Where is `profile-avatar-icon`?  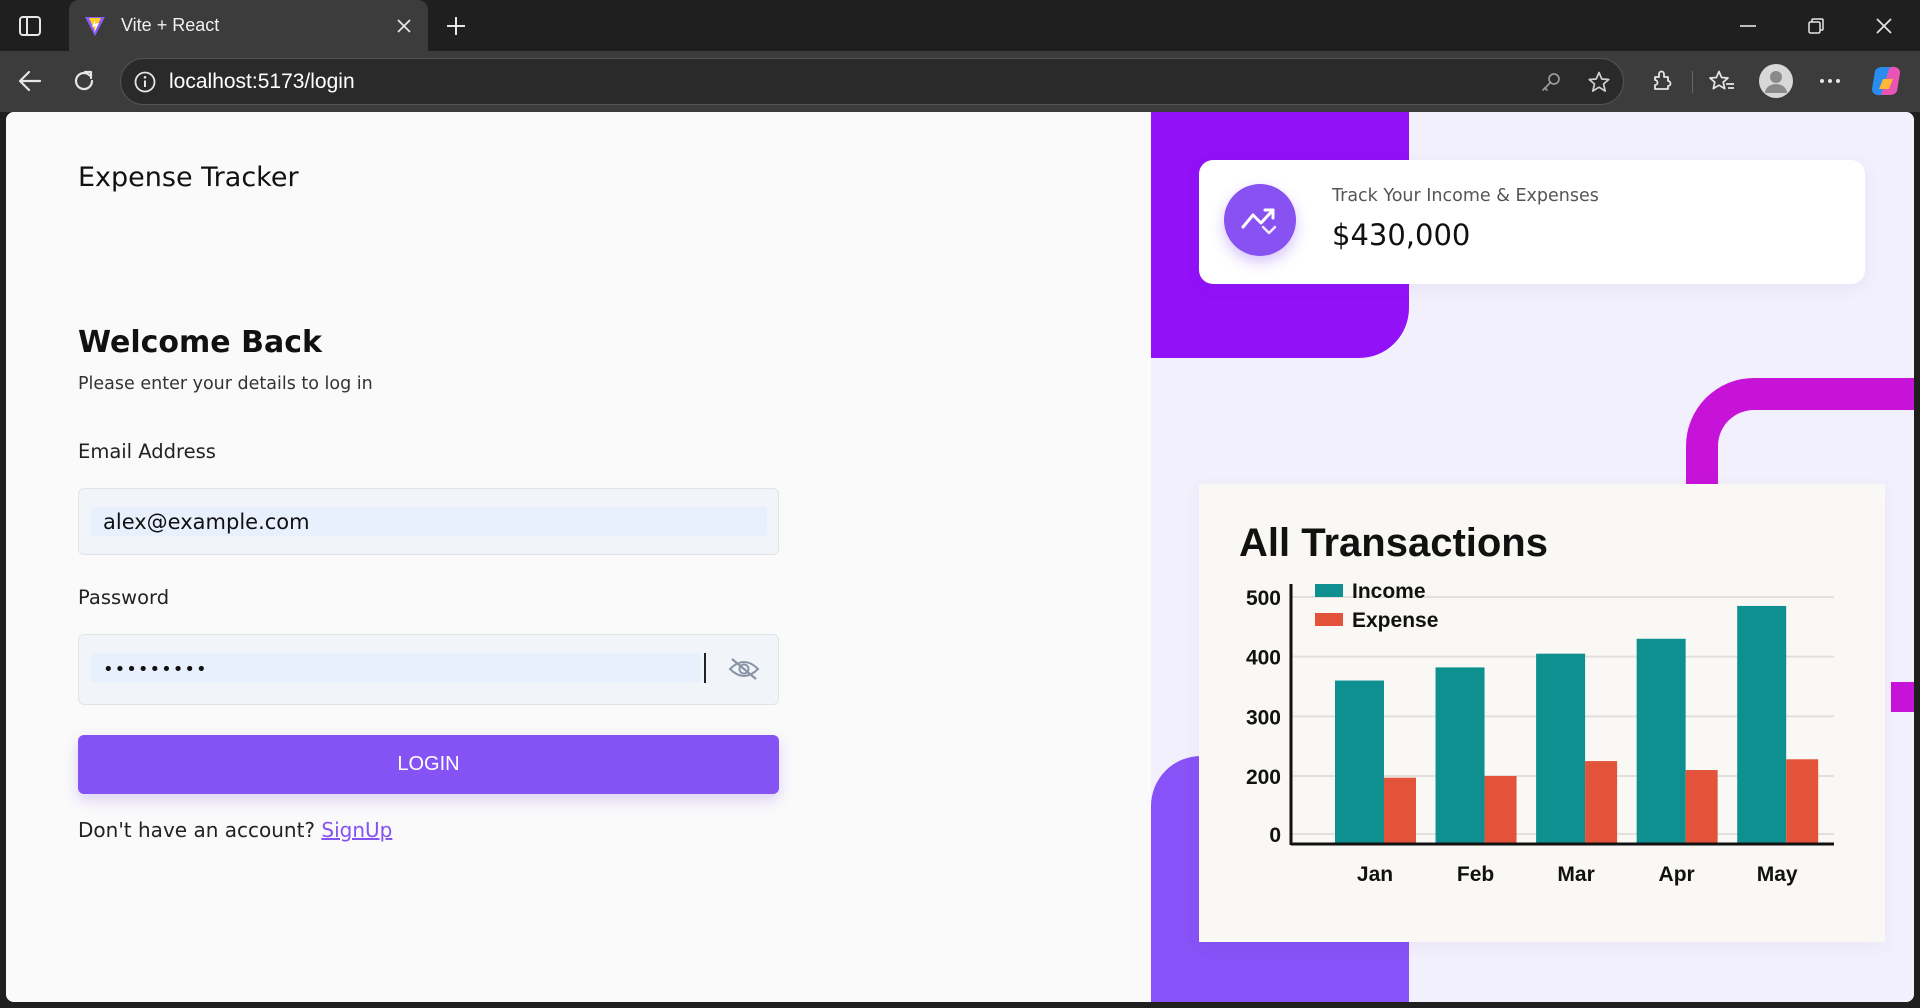 profile-avatar-icon is located at coordinates (1776, 81).